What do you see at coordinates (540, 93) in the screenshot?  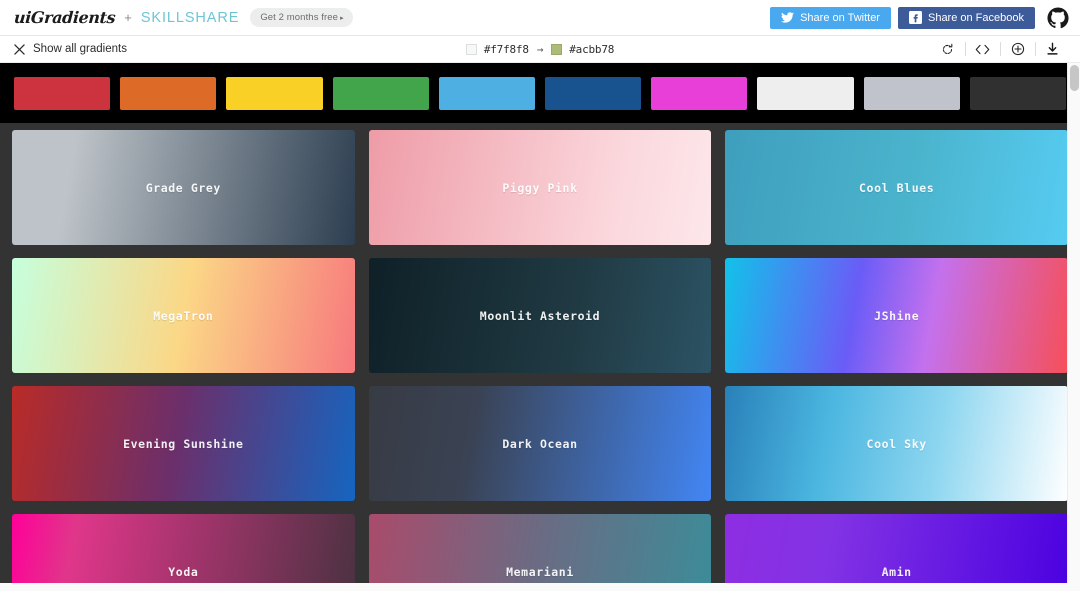 I see `color-palette-strip` at bounding box center [540, 93].